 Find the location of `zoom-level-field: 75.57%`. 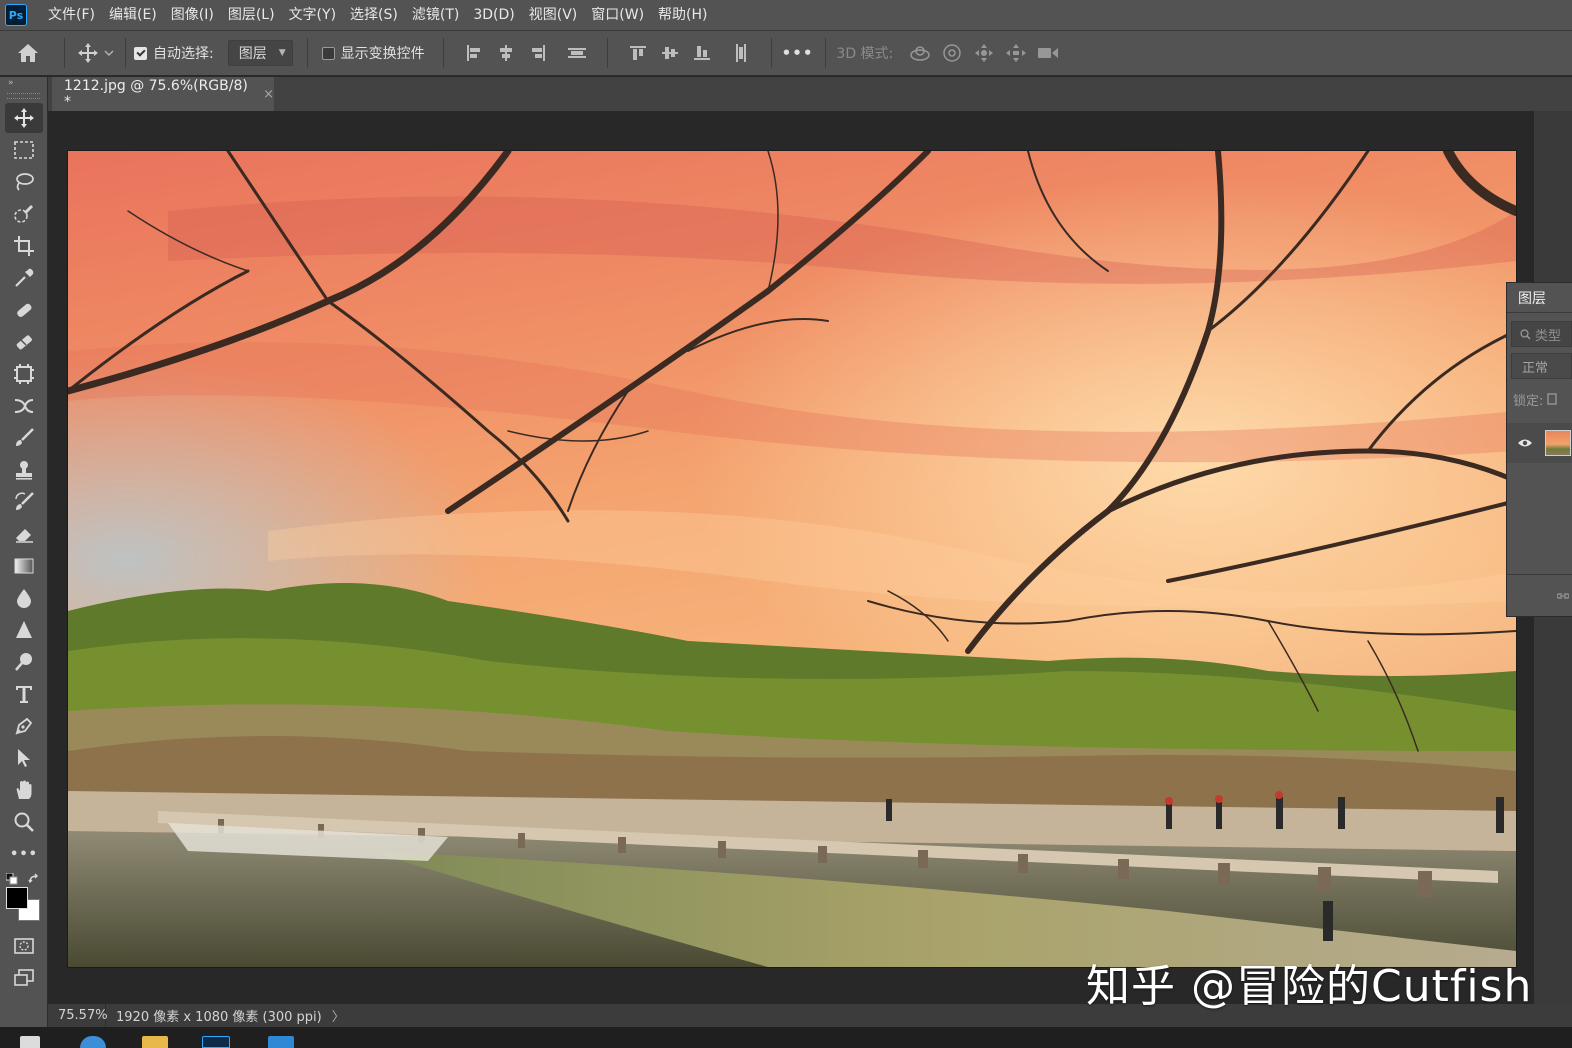

zoom-level-field: 75.57% is located at coordinates (78, 1015).